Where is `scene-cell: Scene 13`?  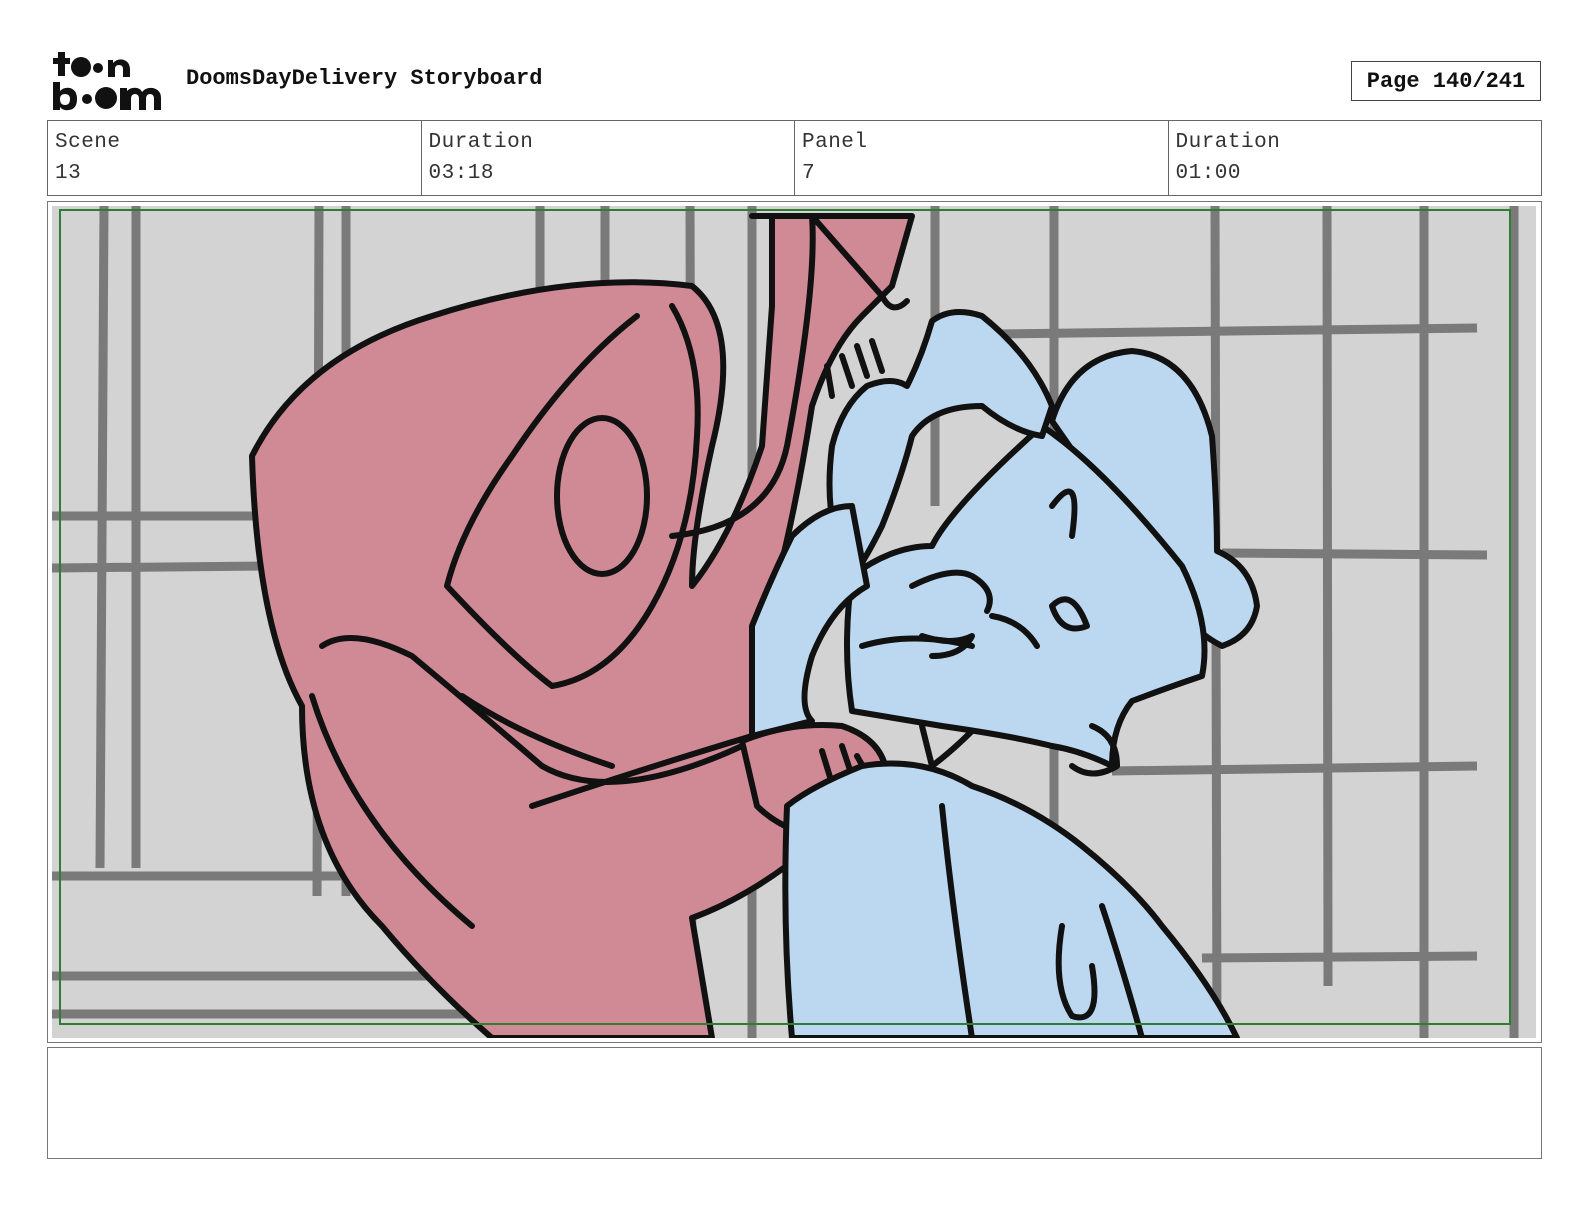
scene-cell: Scene 13 is located at coordinates (235, 158).